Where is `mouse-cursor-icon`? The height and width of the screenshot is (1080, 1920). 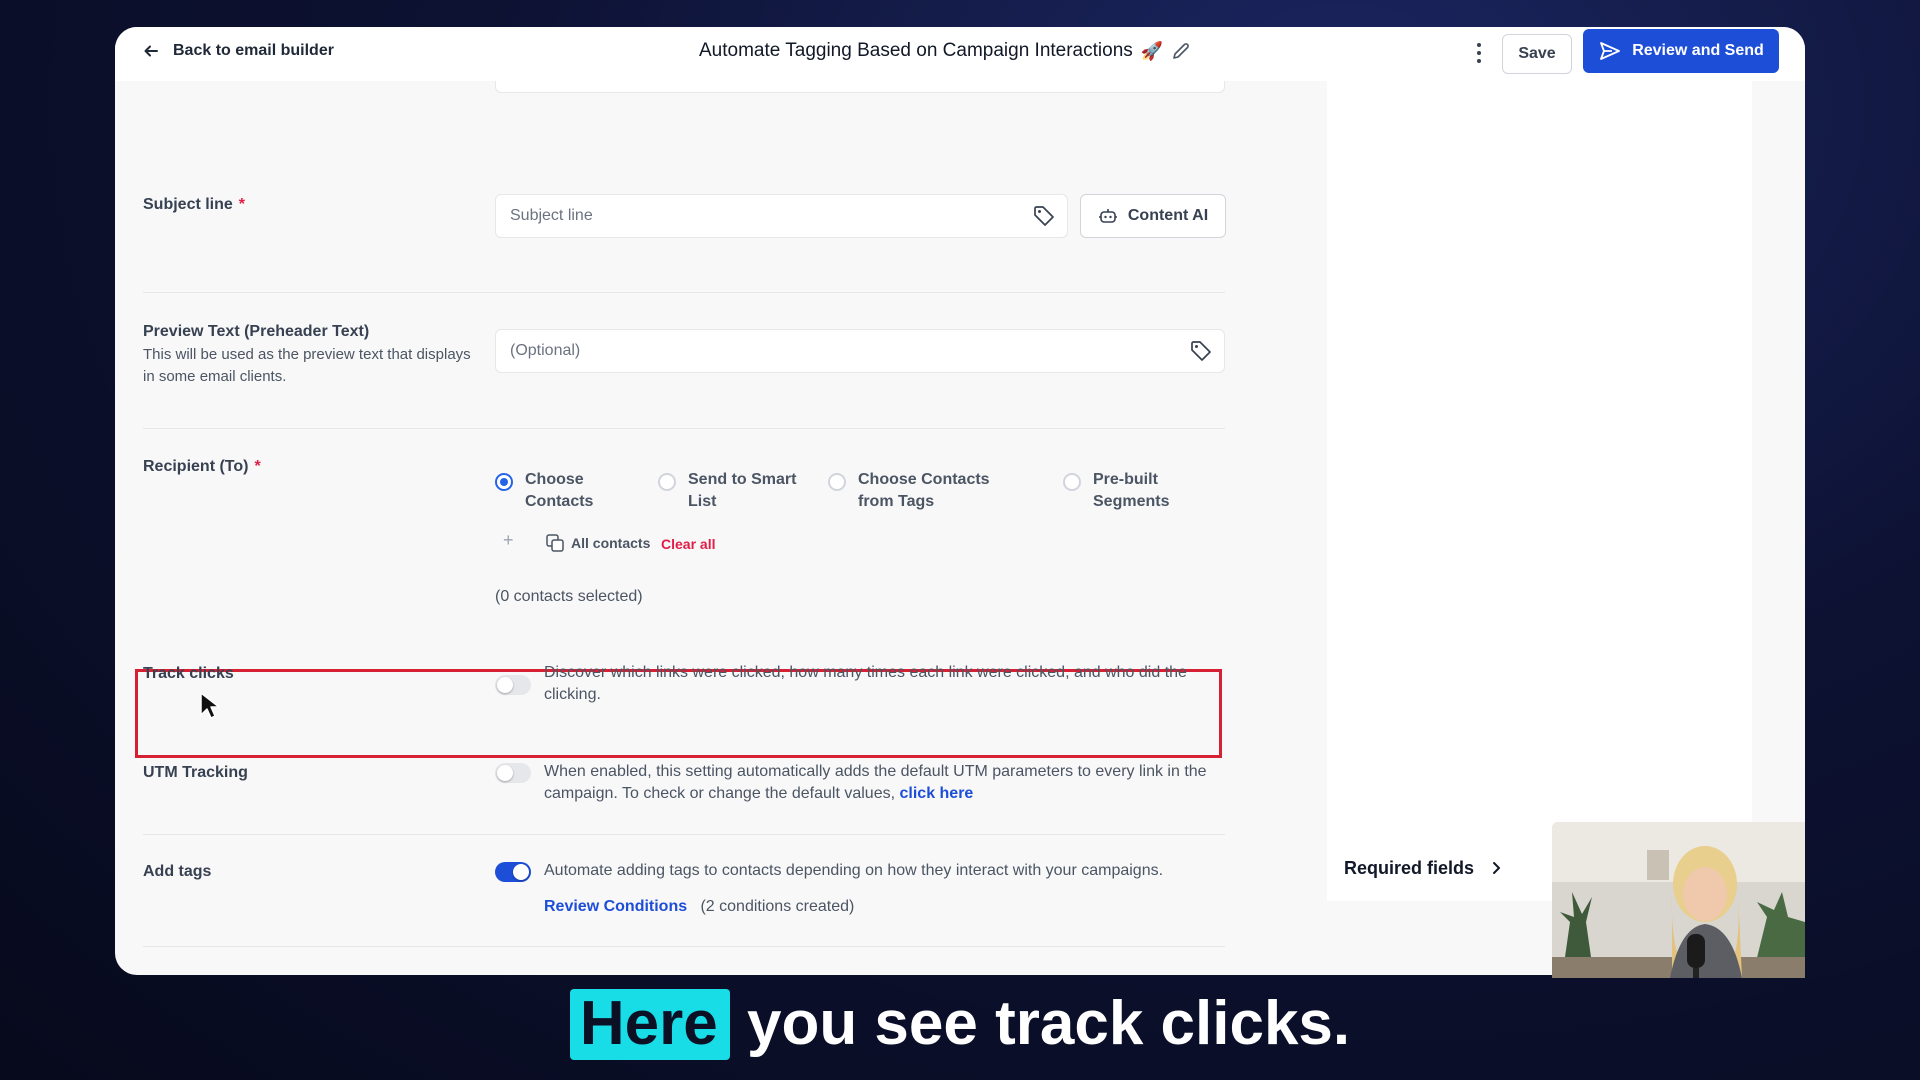
mouse-cursor-icon is located at coordinates (210, 705).